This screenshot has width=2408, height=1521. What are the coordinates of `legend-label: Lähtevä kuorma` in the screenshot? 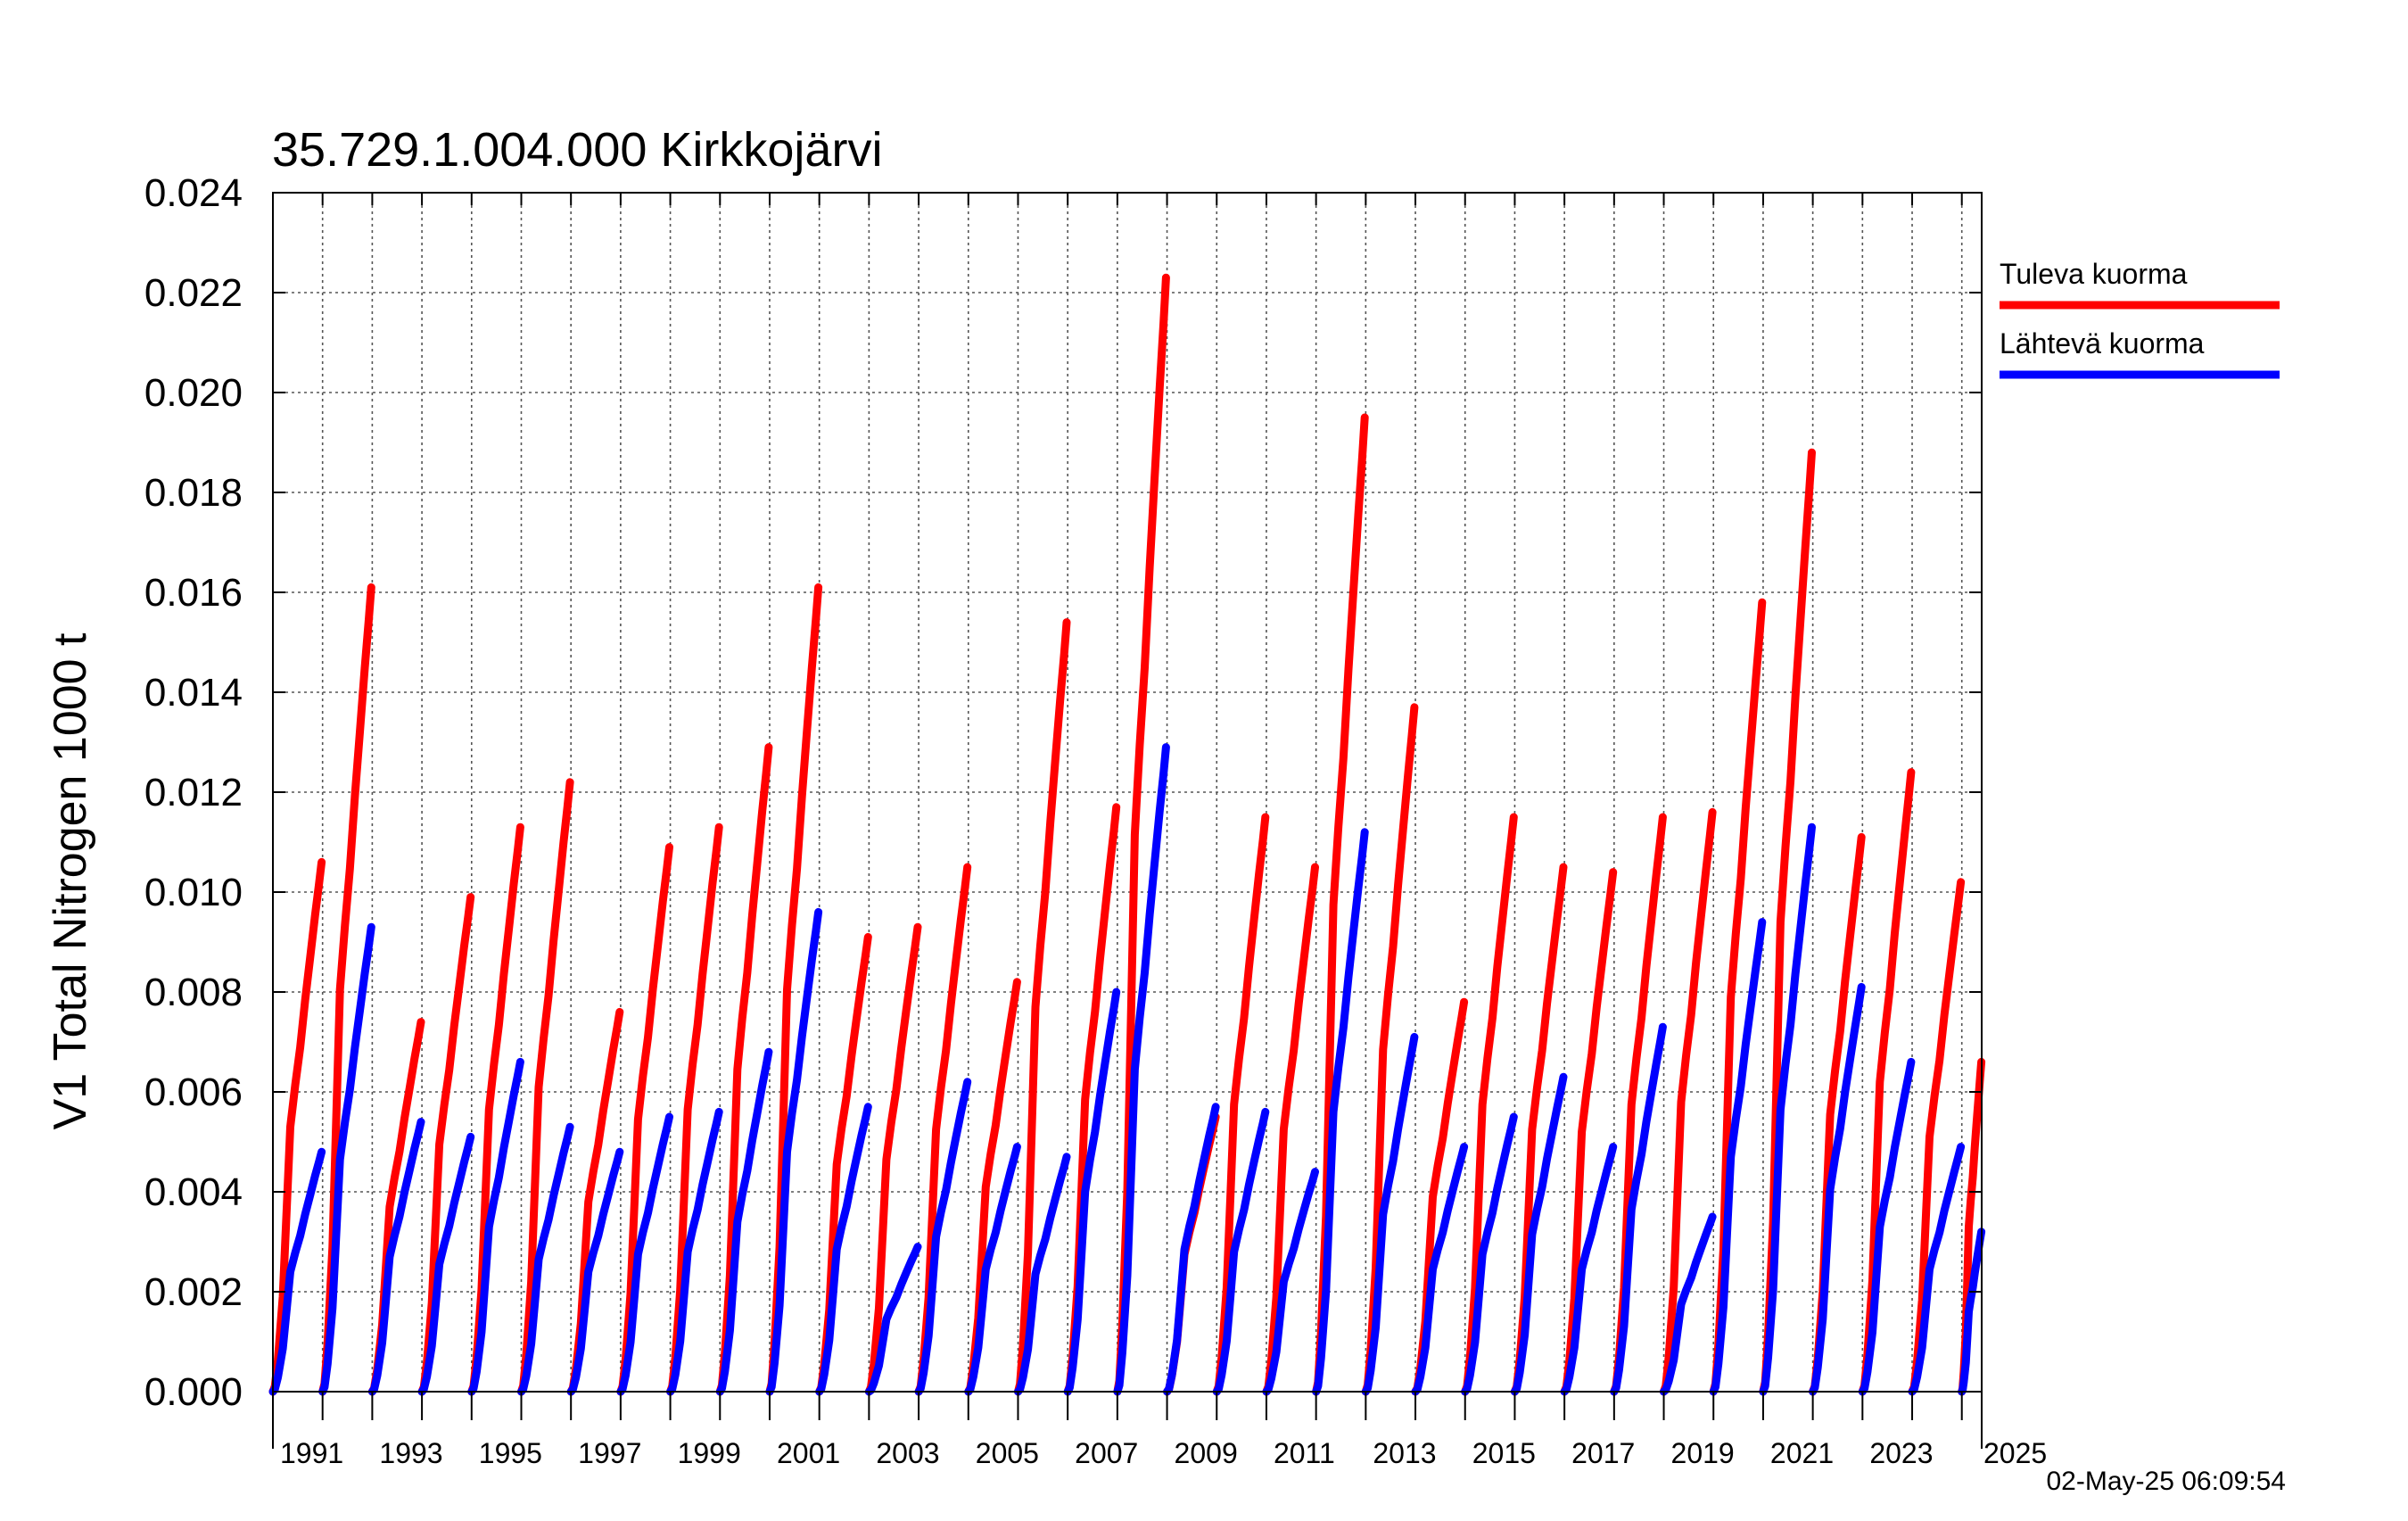 It's located at (2102, 343).